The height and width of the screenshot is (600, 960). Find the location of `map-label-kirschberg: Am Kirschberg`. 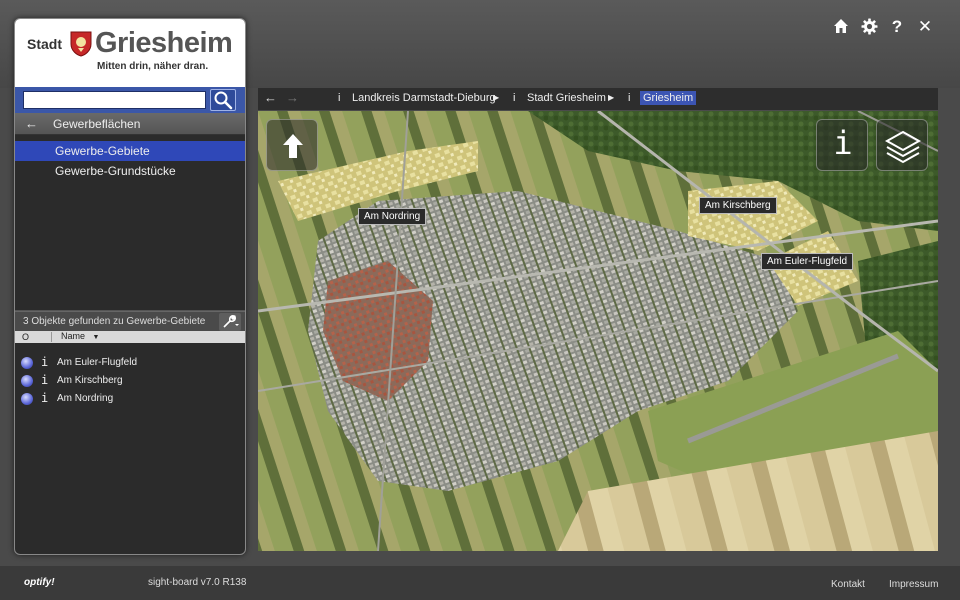

map-label-kirschberg: Am Kirschberg is located at coordinates (738, 205).